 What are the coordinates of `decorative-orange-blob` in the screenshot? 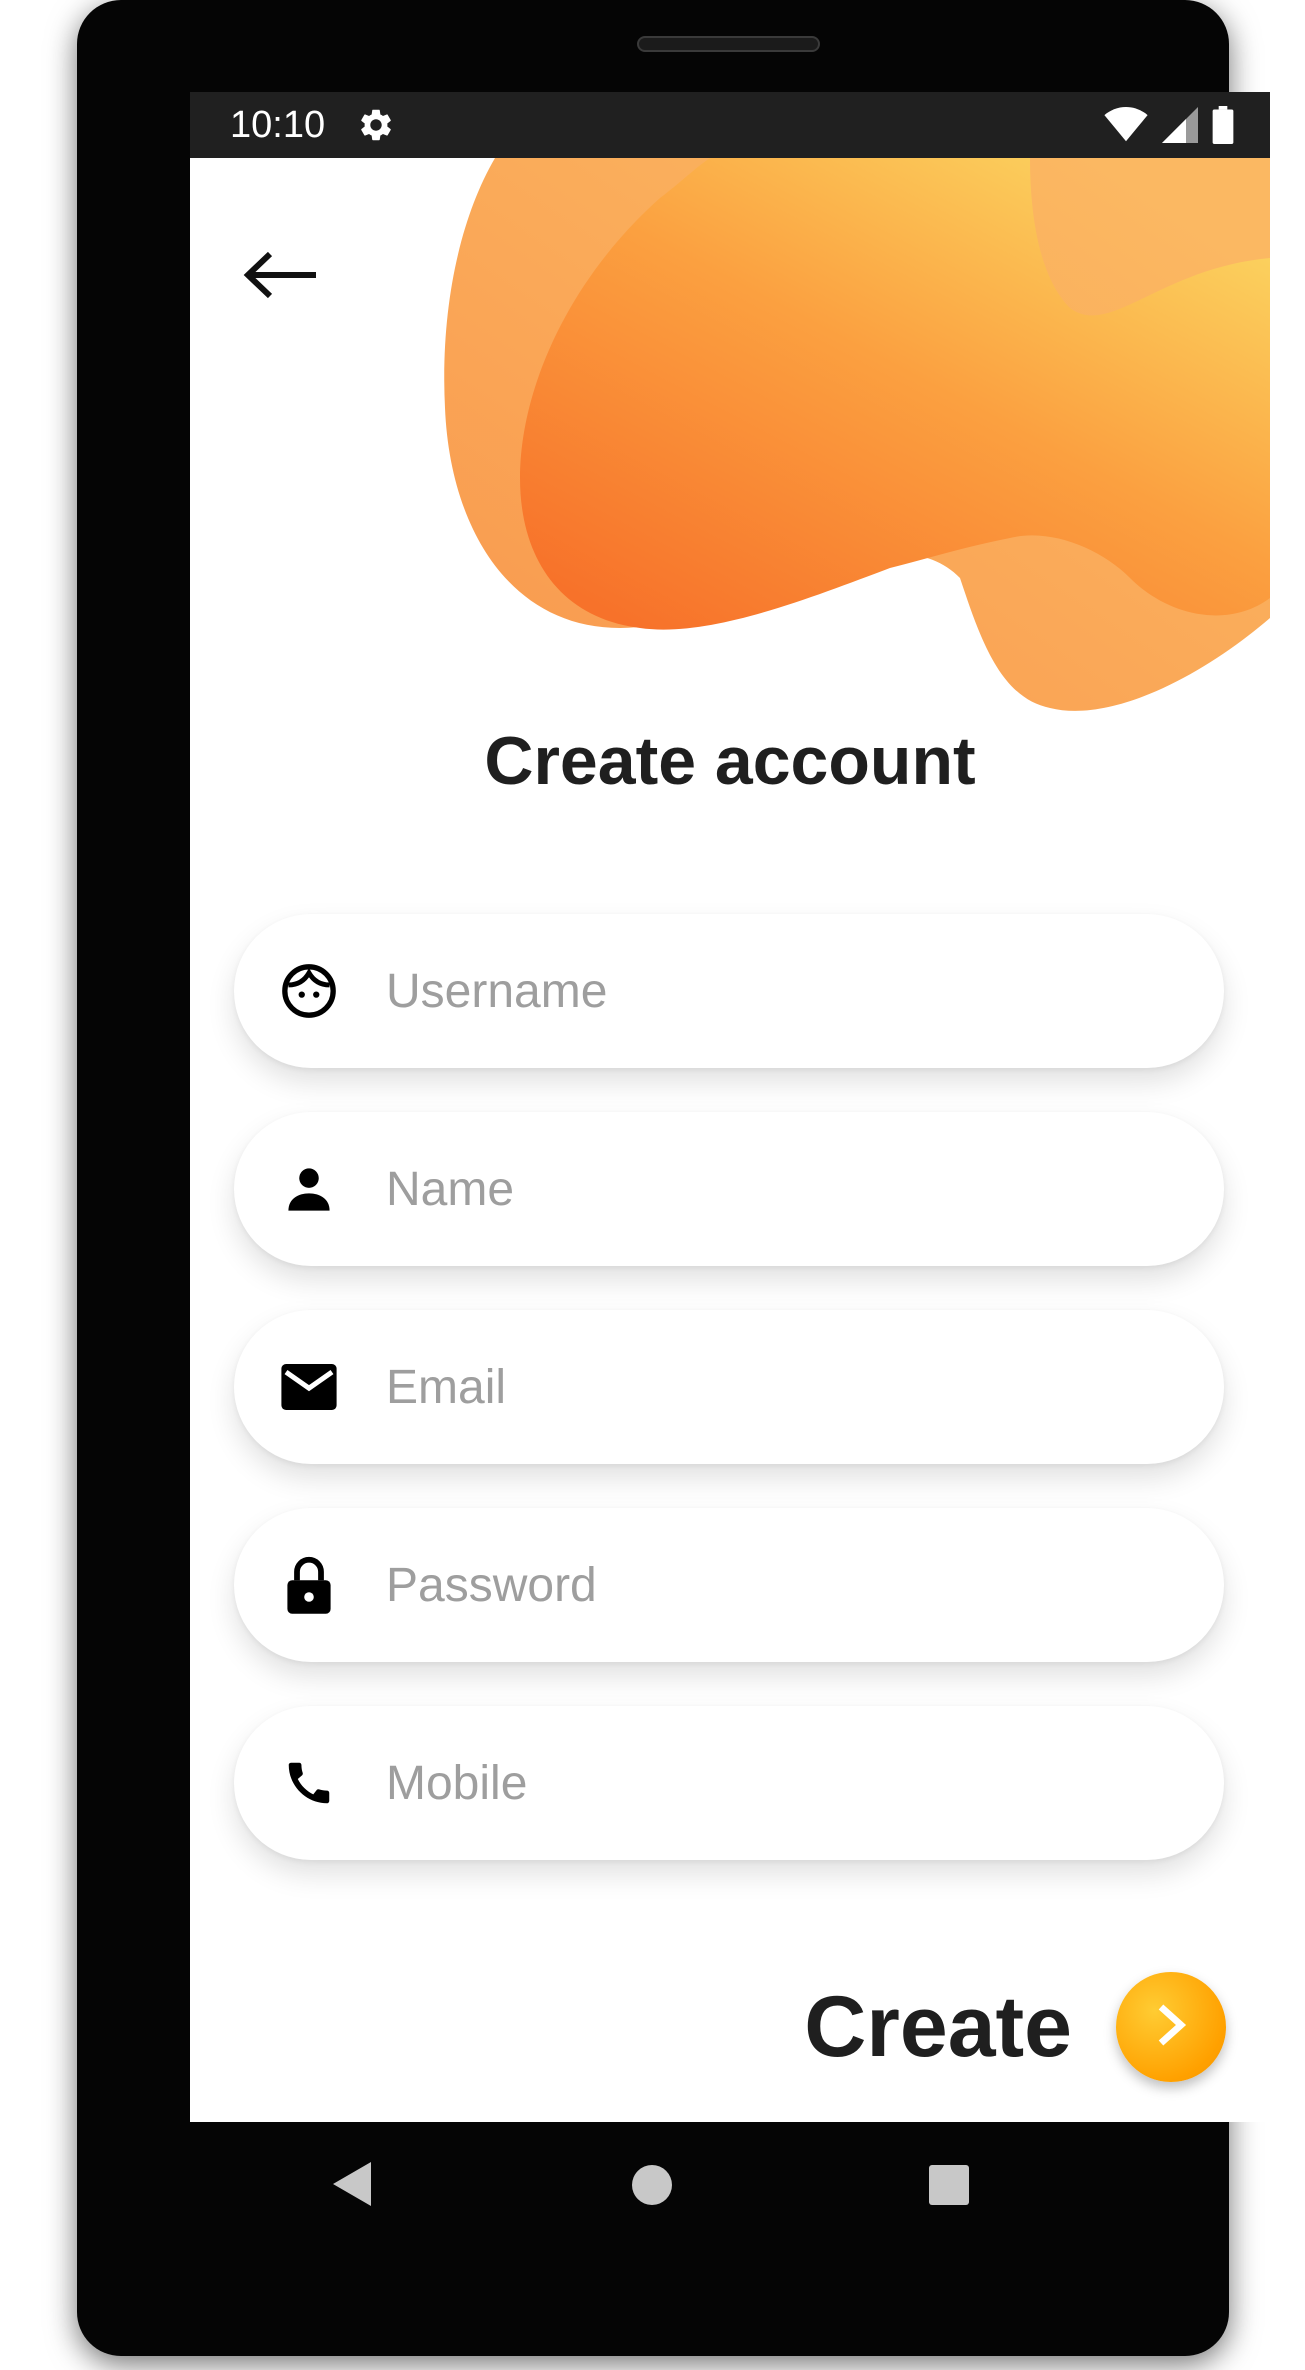 It's located at (857, 434).